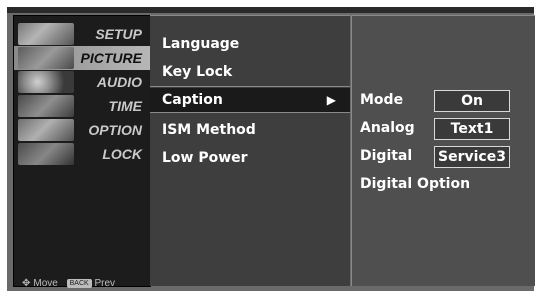  I want to click on menu-item-label: OPTION, so click(115, 130).